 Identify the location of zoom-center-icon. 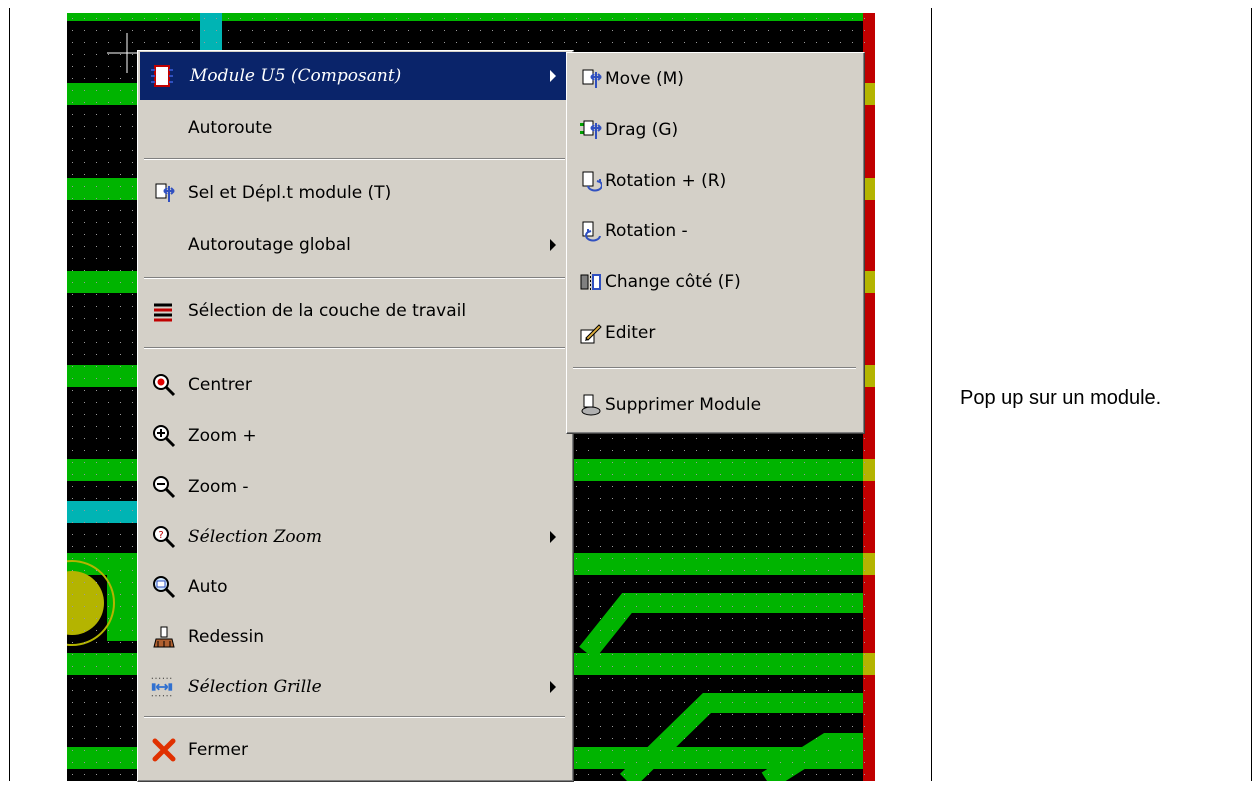
(164, 385).